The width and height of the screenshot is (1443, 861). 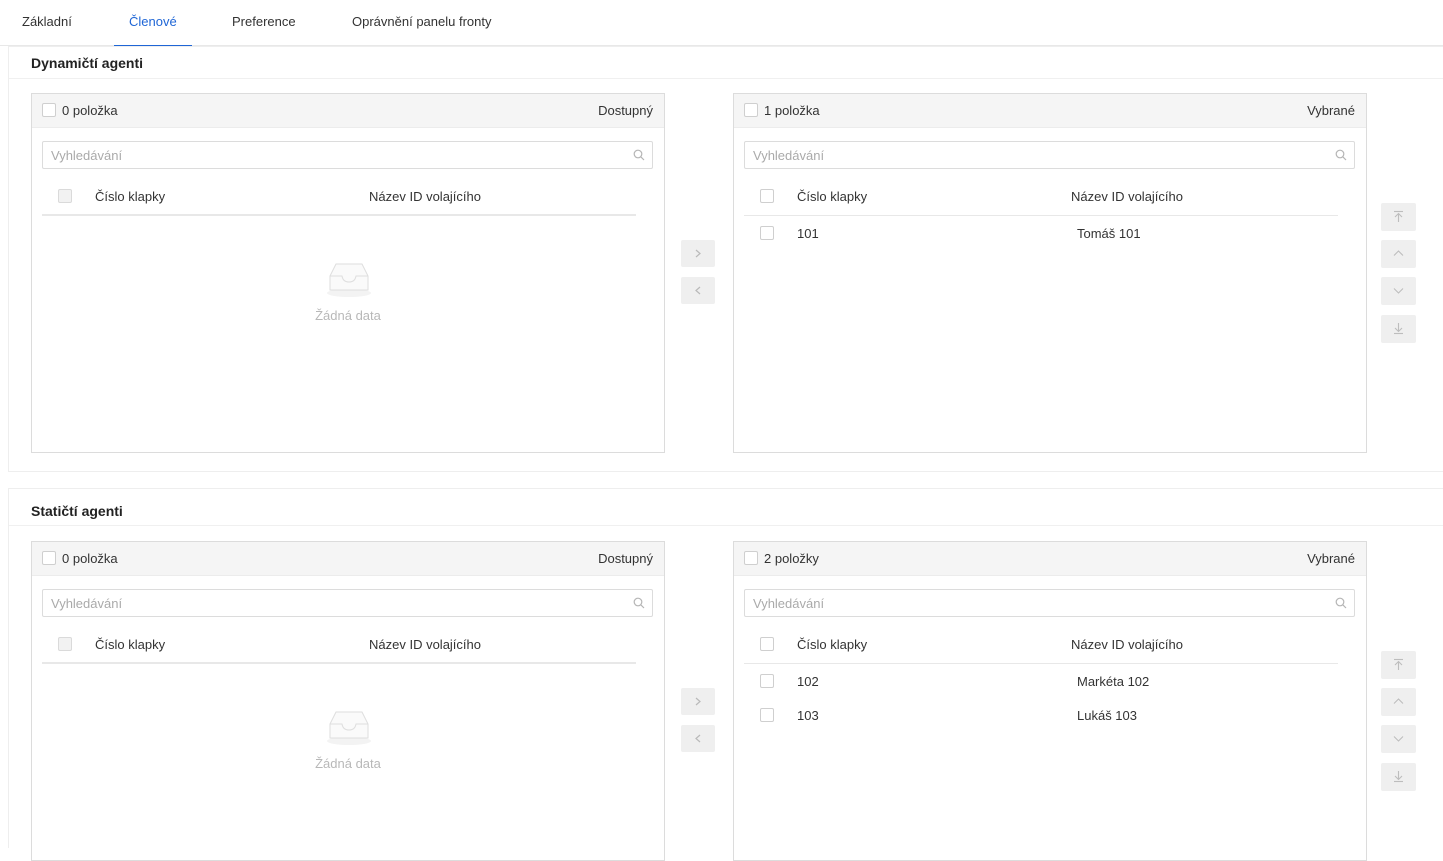 What do you see at coordinates (726, 63) in the screenshot?
I see `section-header: Dynamičtí agenti` at bounding box center [726, 63].